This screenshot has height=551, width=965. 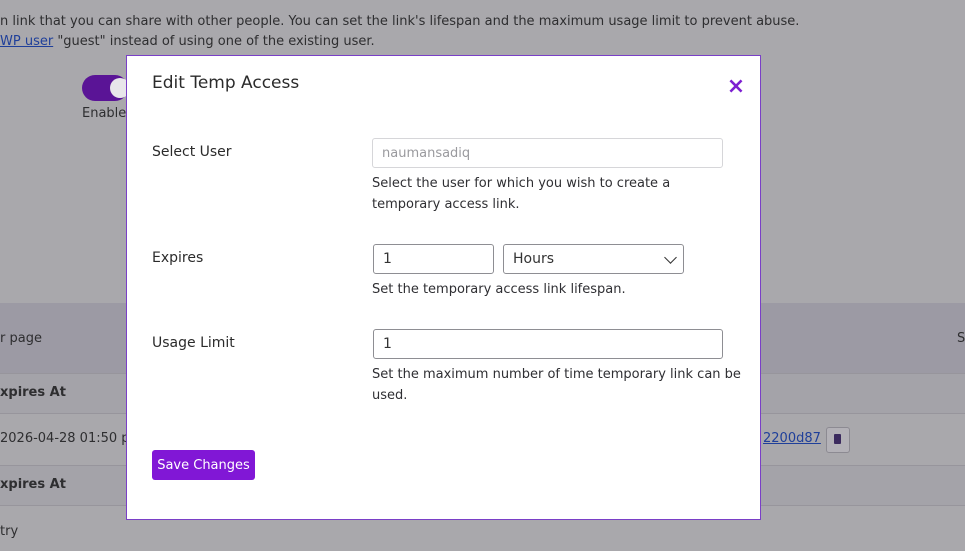 What do you see at coordinates (192, 152) in the screenshot?
I see `select-user-label: Select User` at bounding box center [192, 152].